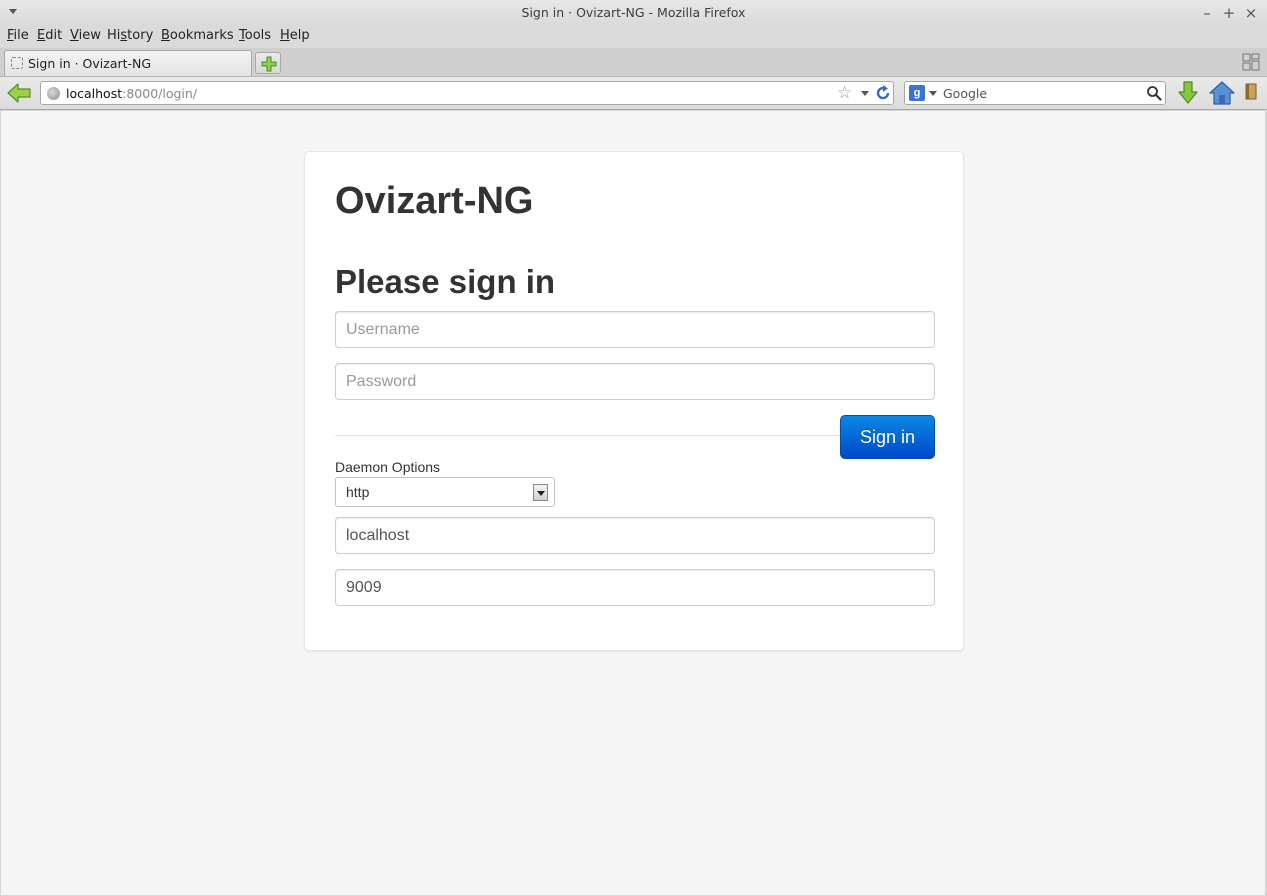  What do you see at coordinates (1222, 93) in the screenshot?
I see `home-icon` at bounding box center [1222, 93].